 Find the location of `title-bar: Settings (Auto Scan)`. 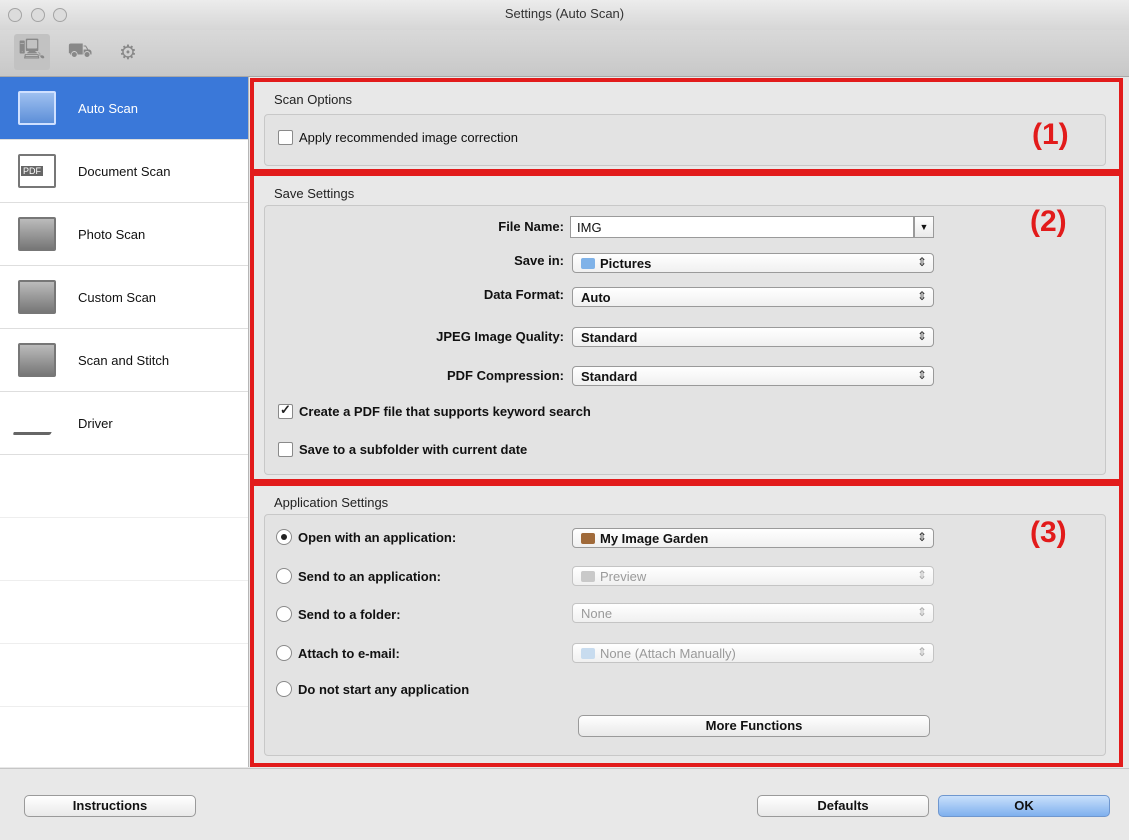

title-bar: Settings (Auto Scan) is located at coordinates (564, 15).